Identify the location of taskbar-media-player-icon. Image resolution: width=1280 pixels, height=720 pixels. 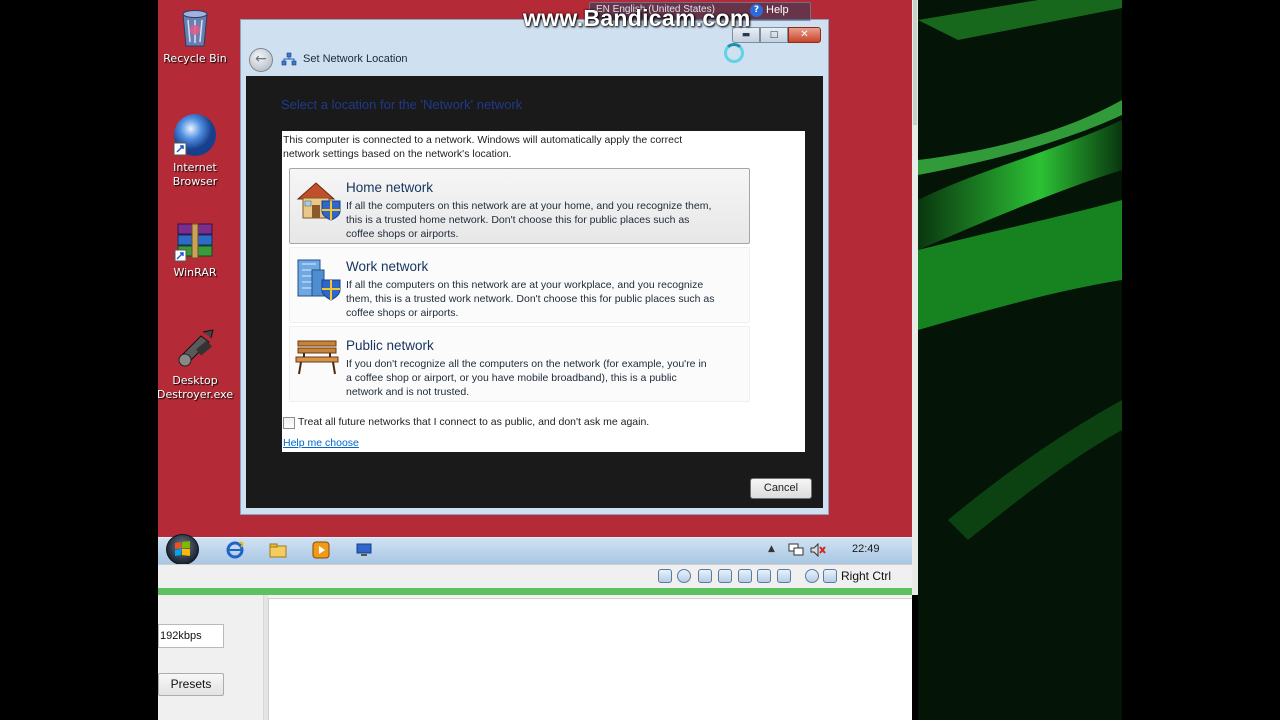
(321, 550).